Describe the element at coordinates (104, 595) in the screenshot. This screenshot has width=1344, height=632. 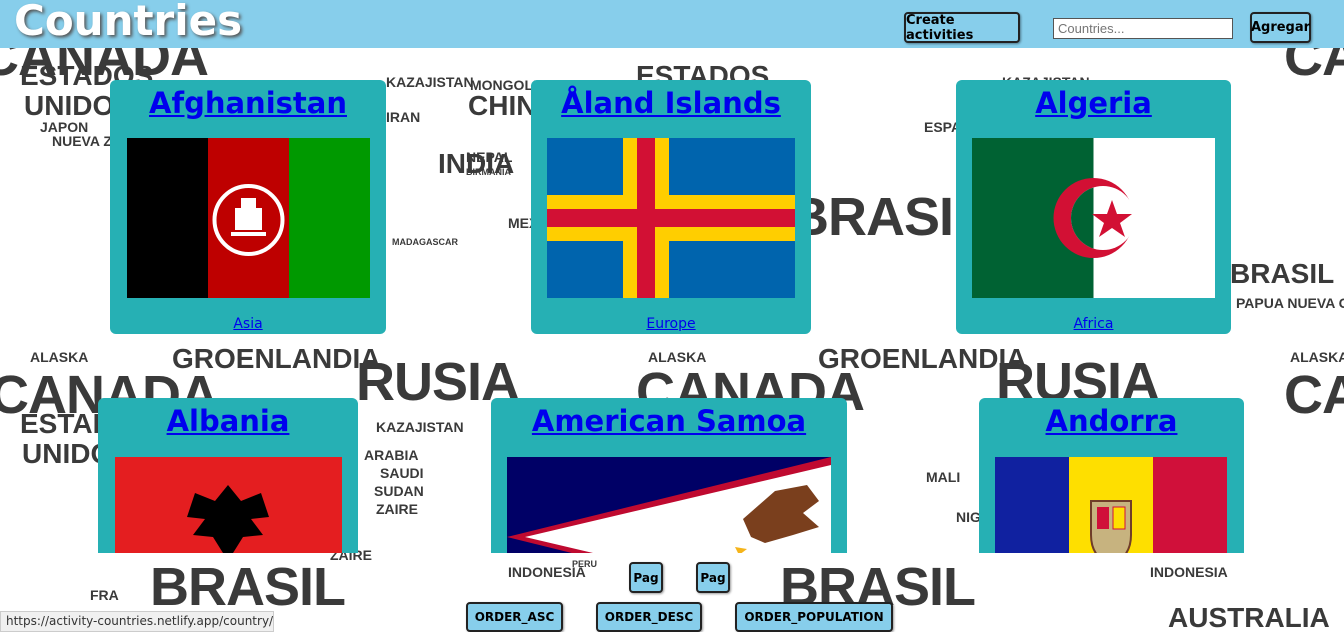
I see `bg-word: FRA` at that location.